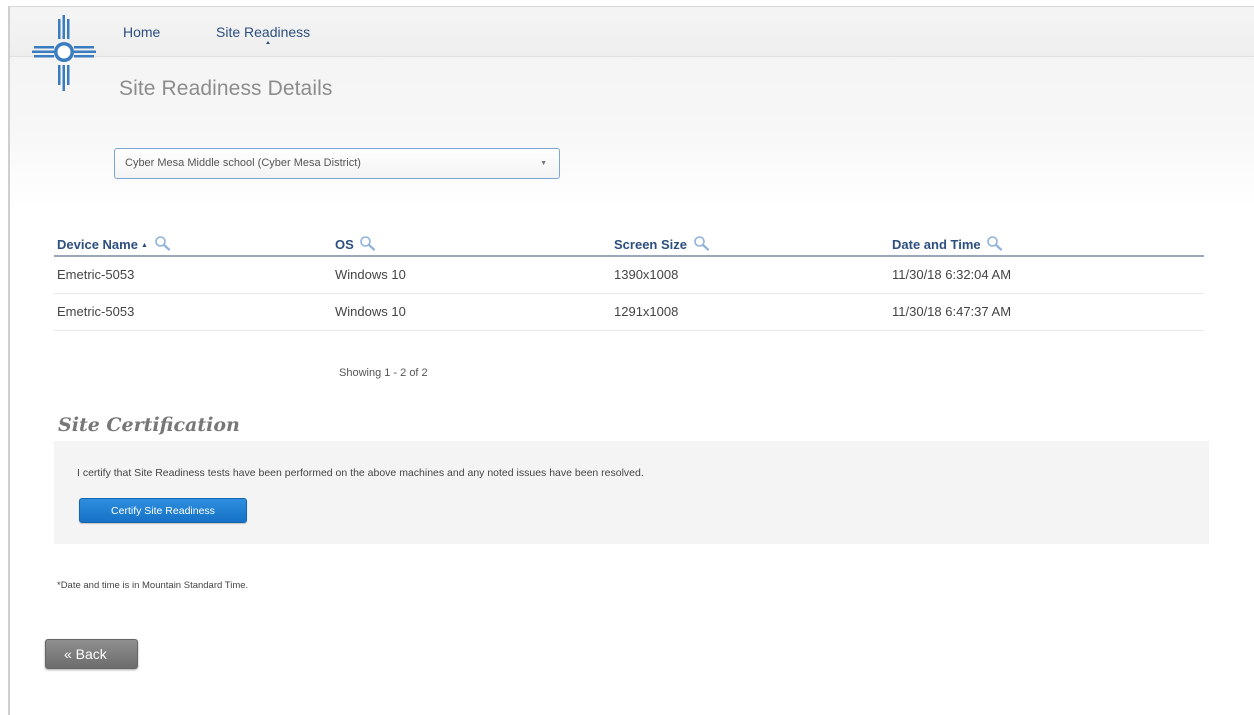 Image resolution: width=1254 pixels, height=715 pixels. I want to click on zia-logo-icon, so click(64, 53).